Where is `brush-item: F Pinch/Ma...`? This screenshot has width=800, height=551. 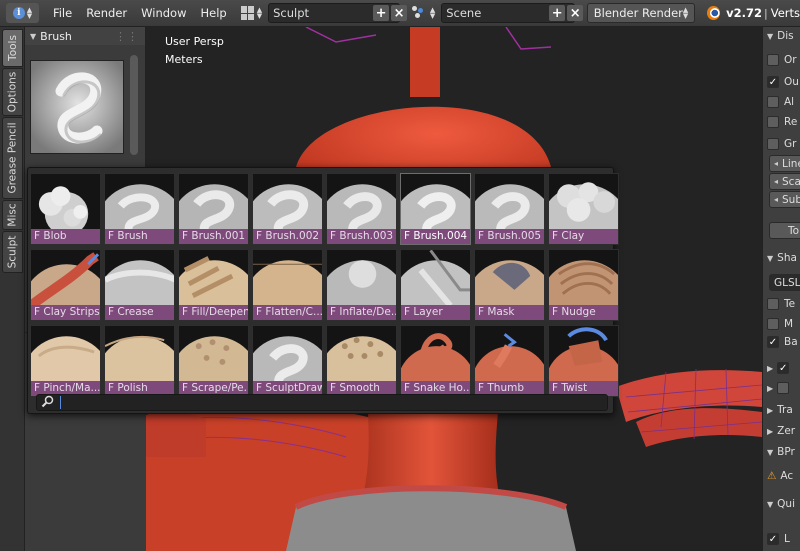 brush-item: F Pinch/Ma... is located at coordinates (65, 361).